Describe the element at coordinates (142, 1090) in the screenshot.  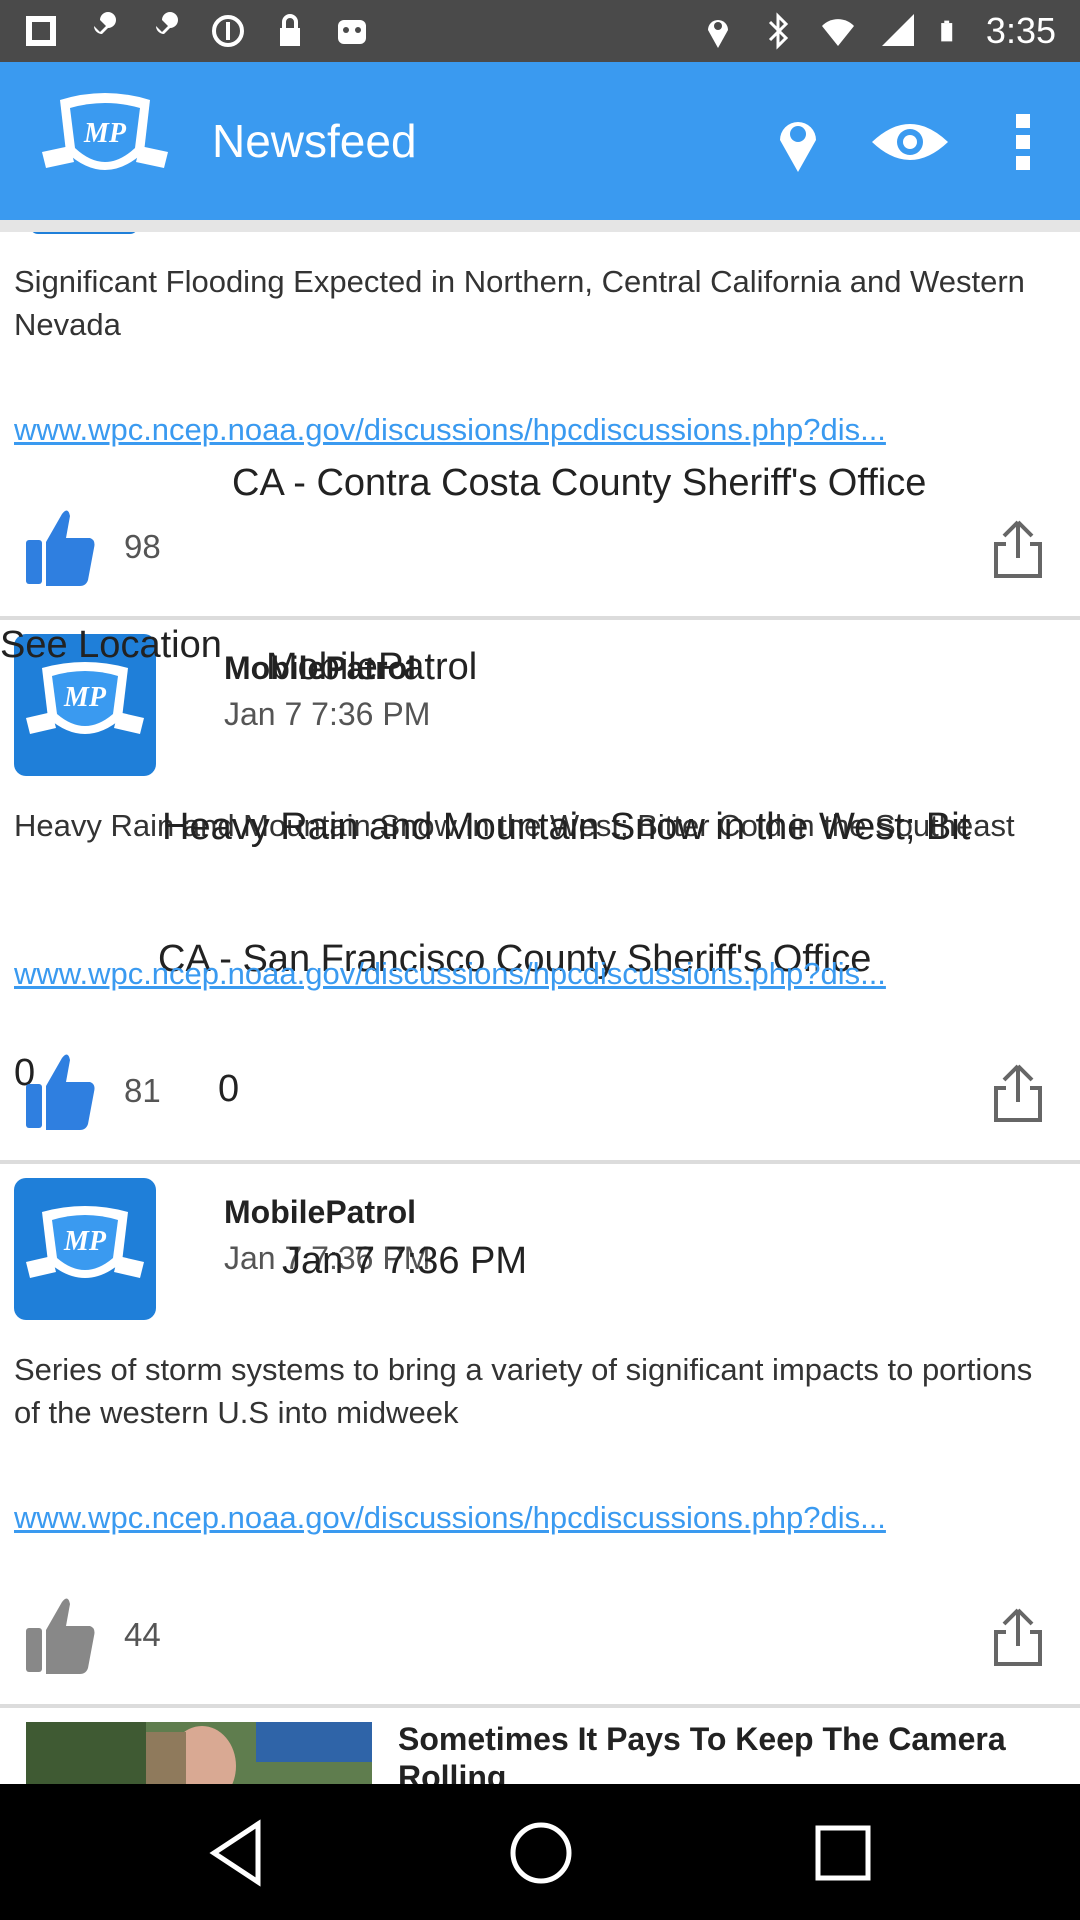
I see `like-count: 81` at that location.